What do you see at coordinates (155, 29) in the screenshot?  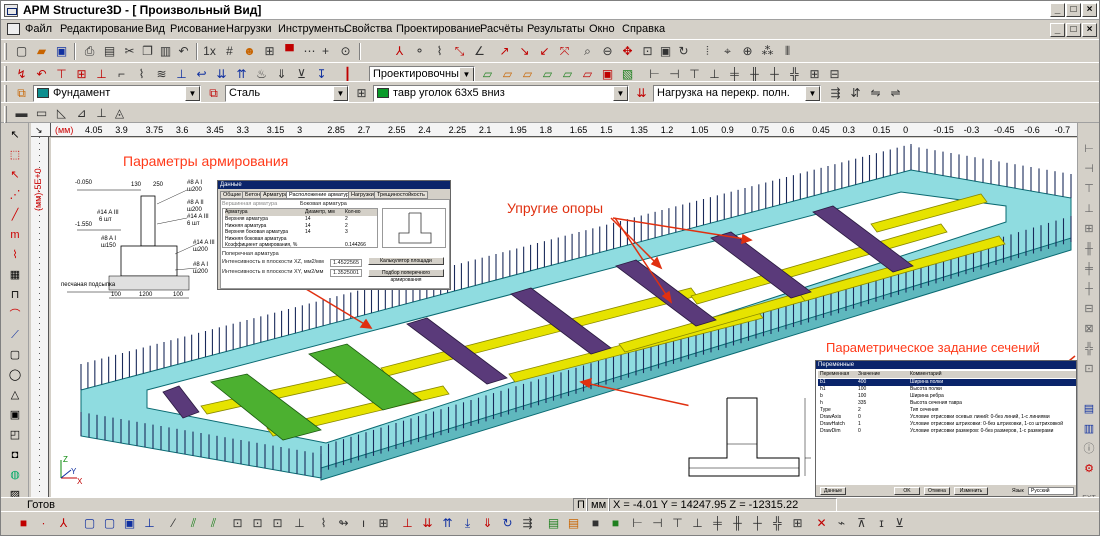 I see `menu-view: Вид` at bounding box center [155, 29].